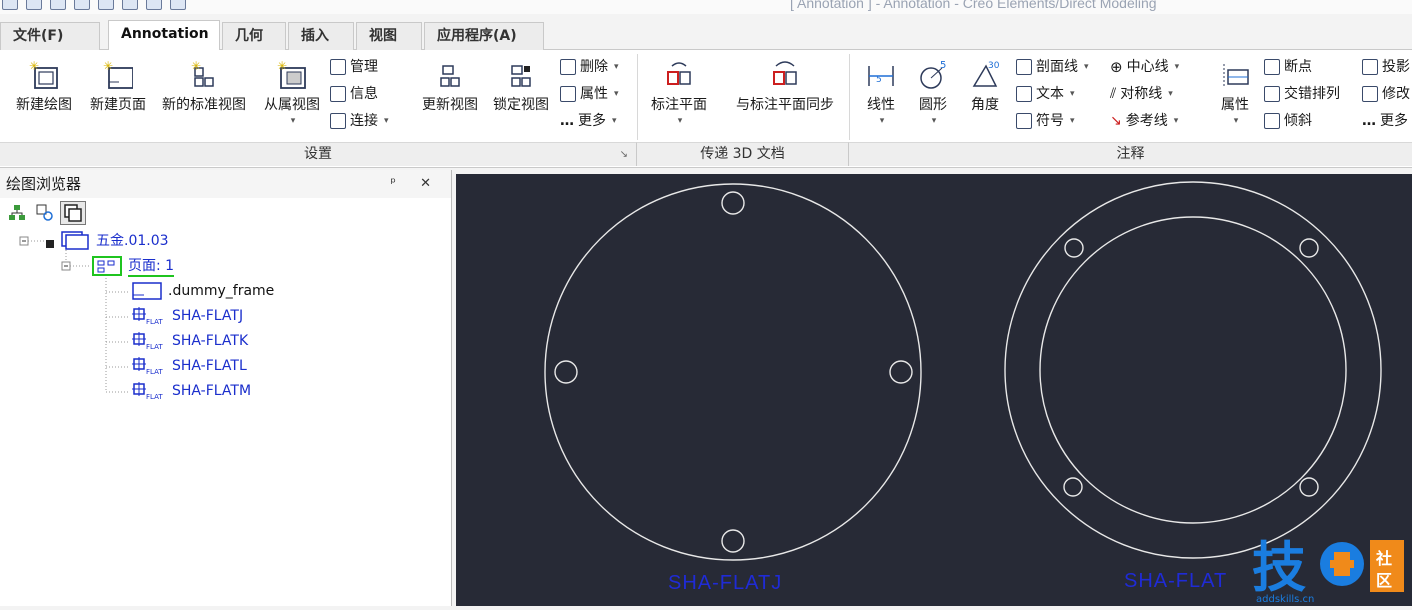  I want to click on symbol-icon, so click(1024, 121).